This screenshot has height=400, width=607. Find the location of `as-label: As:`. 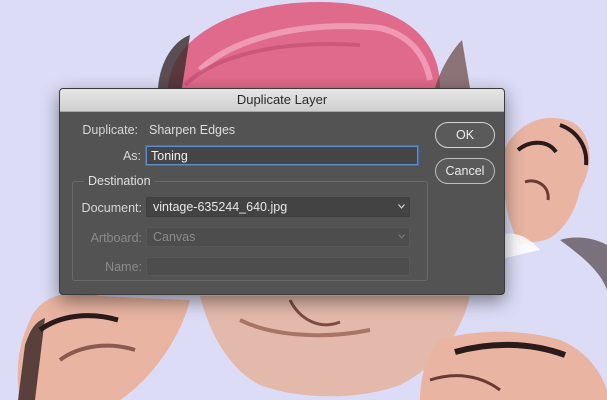

as-label: As: is located at coordinates (131, 156).